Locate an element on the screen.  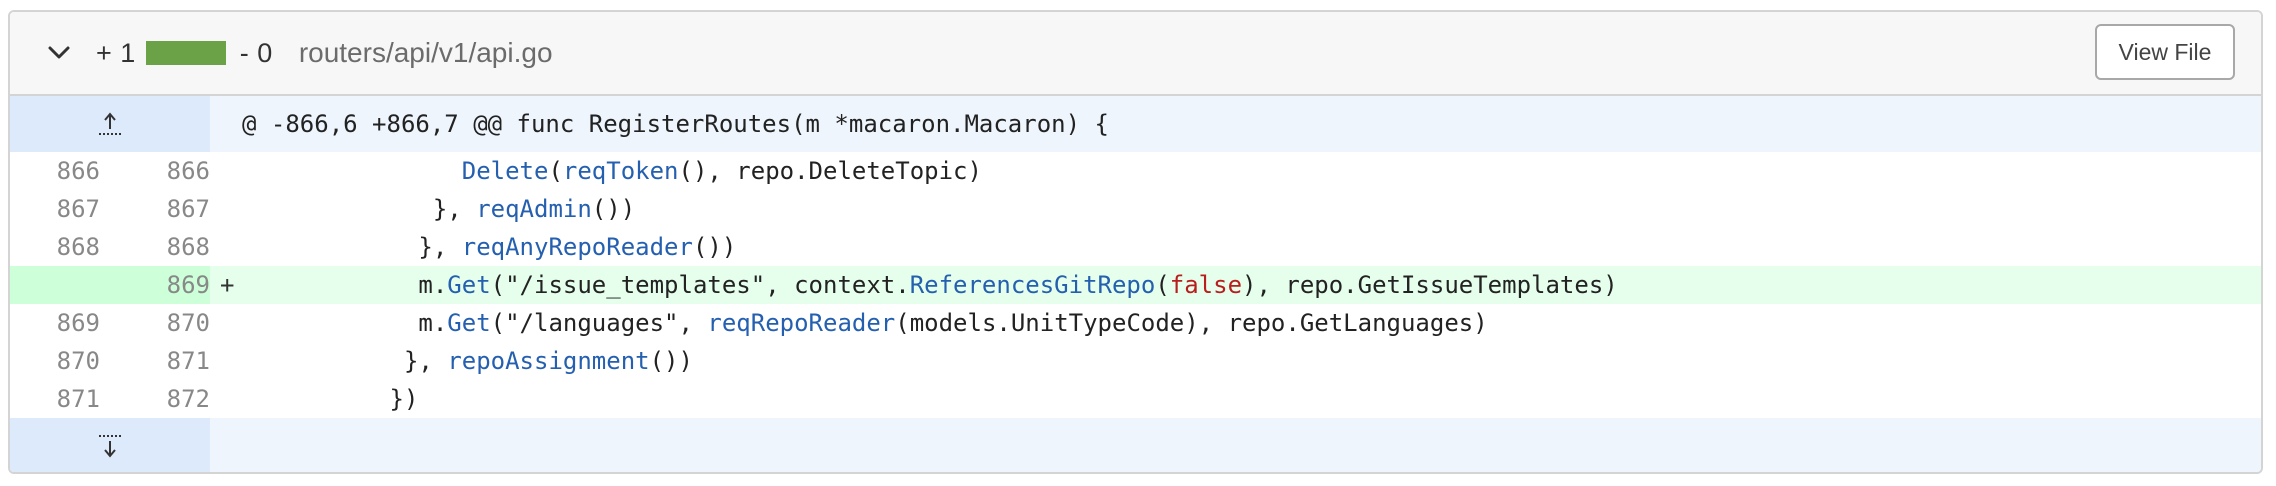
fold-up-icon is located at coordinates (110, 124).